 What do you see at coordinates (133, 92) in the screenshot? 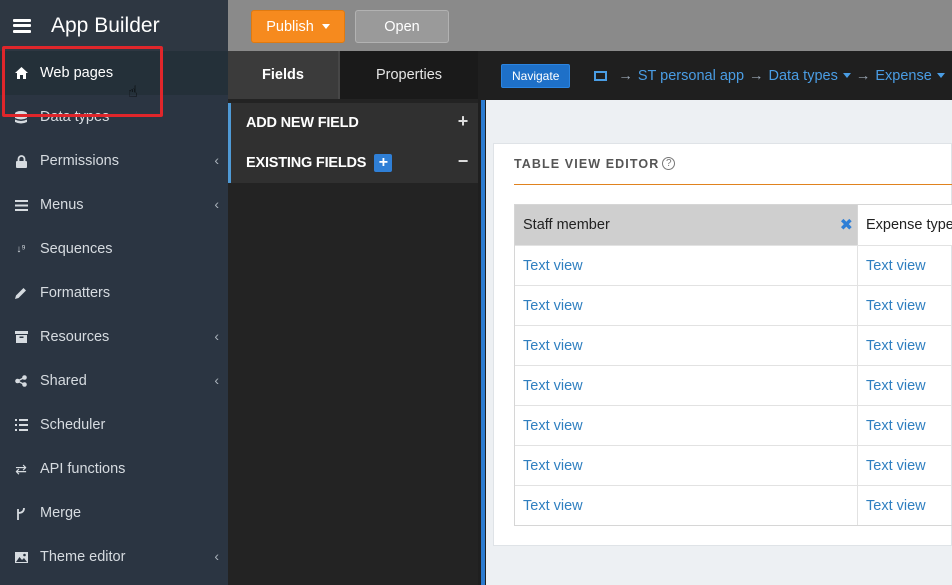
I see `hand-pointer-icon: ☝` at bounding box center [133, 92].